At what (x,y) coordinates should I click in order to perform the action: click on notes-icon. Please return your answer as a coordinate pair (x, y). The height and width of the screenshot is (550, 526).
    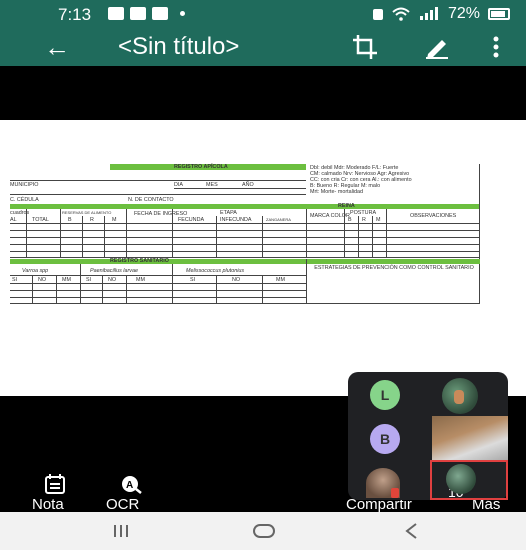
    Looking at the image, I should click on (55, 484).